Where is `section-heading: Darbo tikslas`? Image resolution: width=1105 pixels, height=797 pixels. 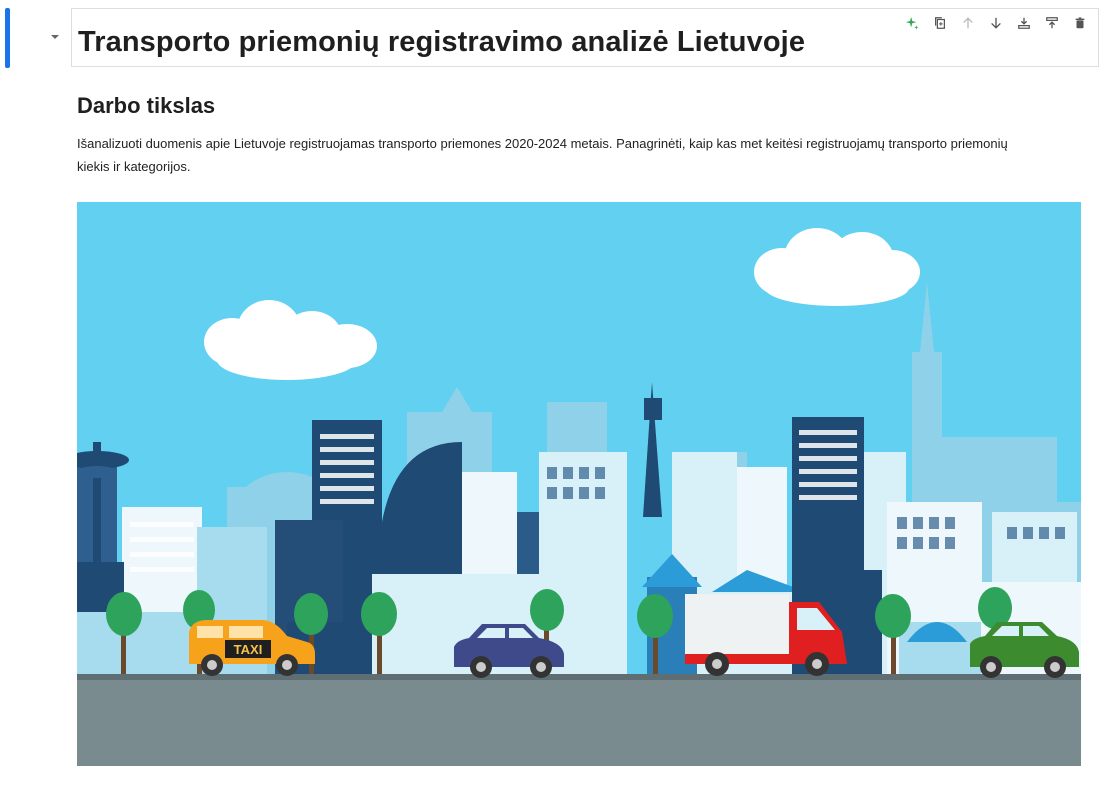
section-heading: Darbo tikslas is located at coordinates (146, 105).